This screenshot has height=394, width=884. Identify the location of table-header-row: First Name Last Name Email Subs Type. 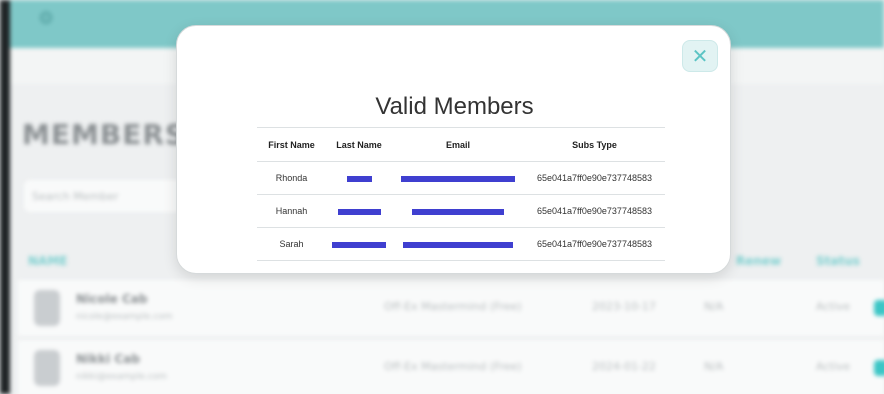
(461, 144).